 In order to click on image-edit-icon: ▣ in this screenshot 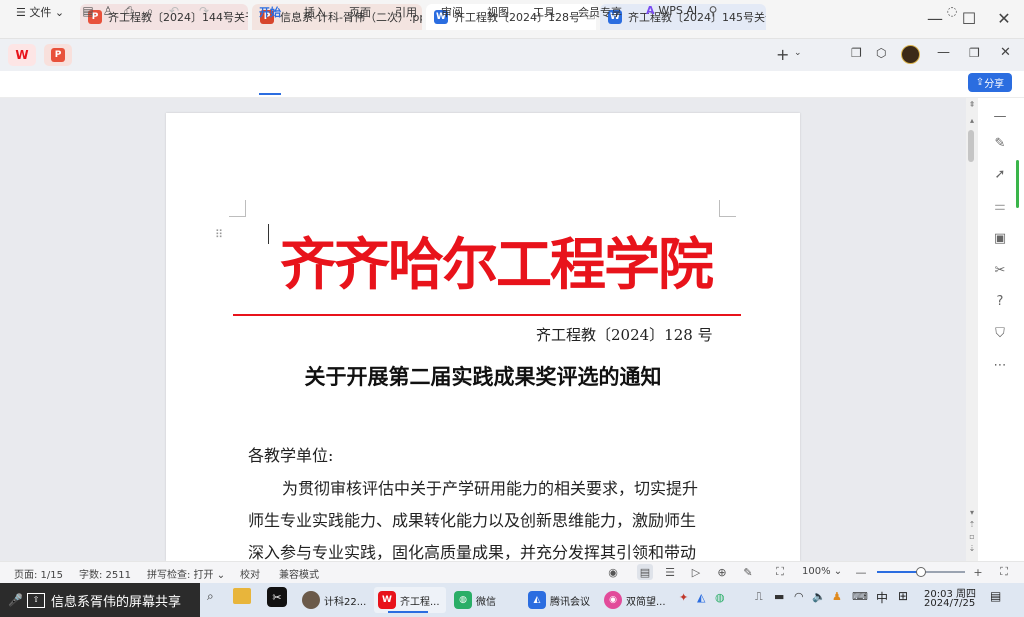, I will do `click(1000, 238)`.